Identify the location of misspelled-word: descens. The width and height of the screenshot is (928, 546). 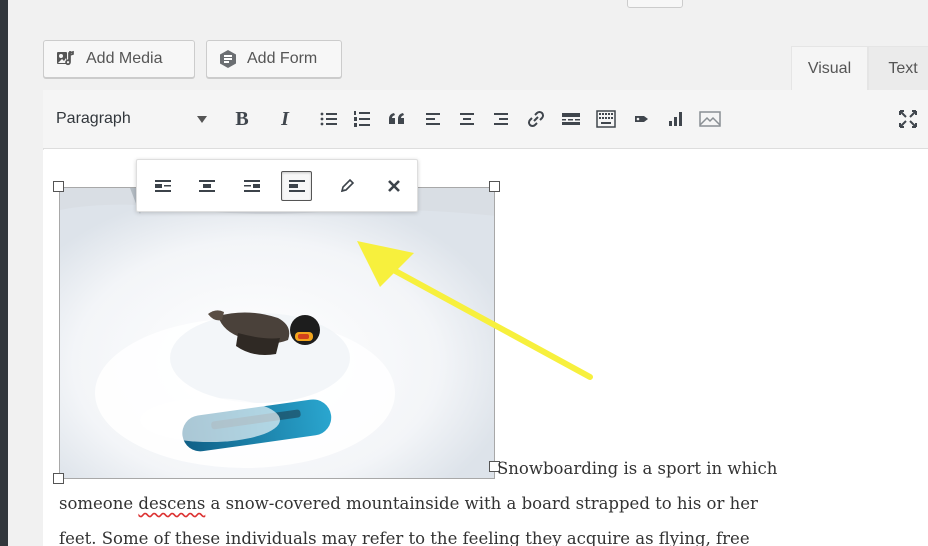
(171, 503).